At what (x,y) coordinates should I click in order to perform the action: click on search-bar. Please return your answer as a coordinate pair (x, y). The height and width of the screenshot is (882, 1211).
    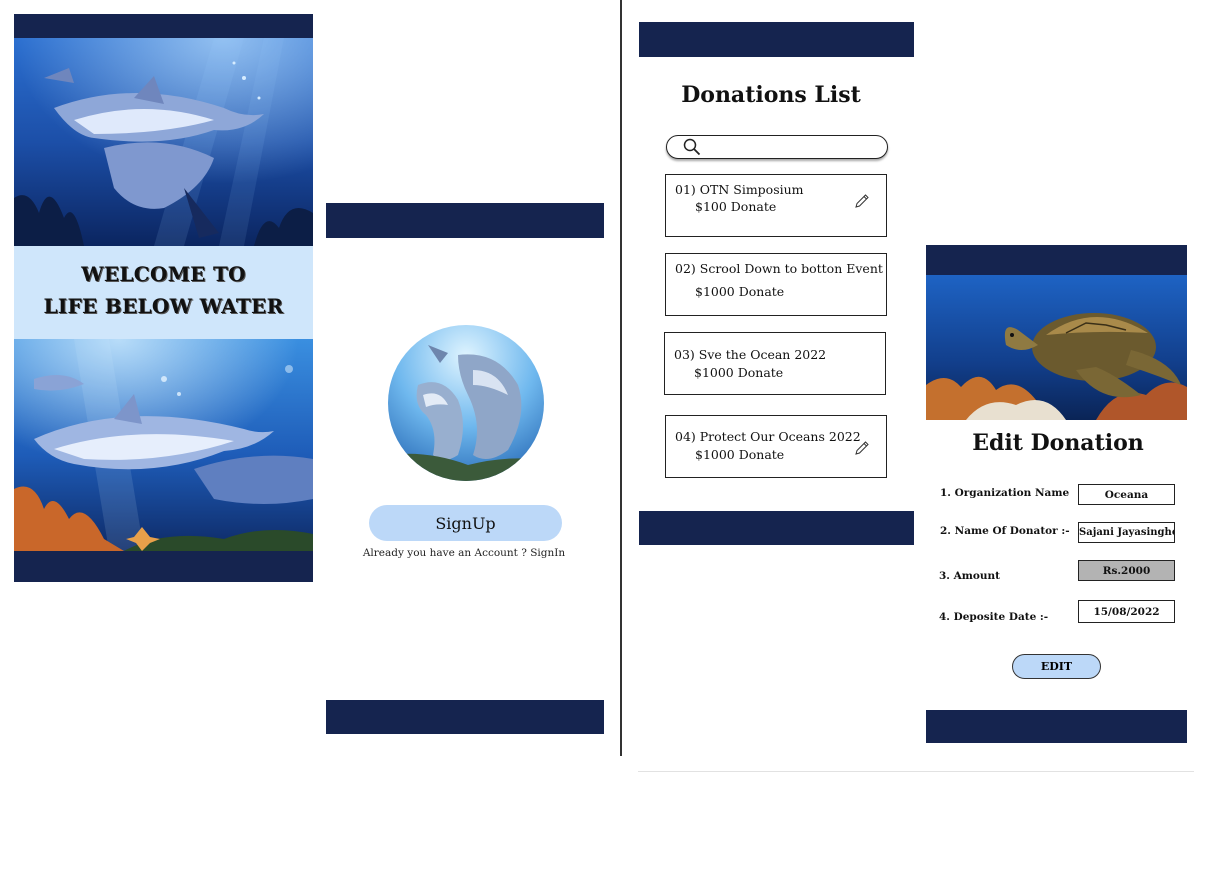
    Looking at the image, I should click on (777, 147).